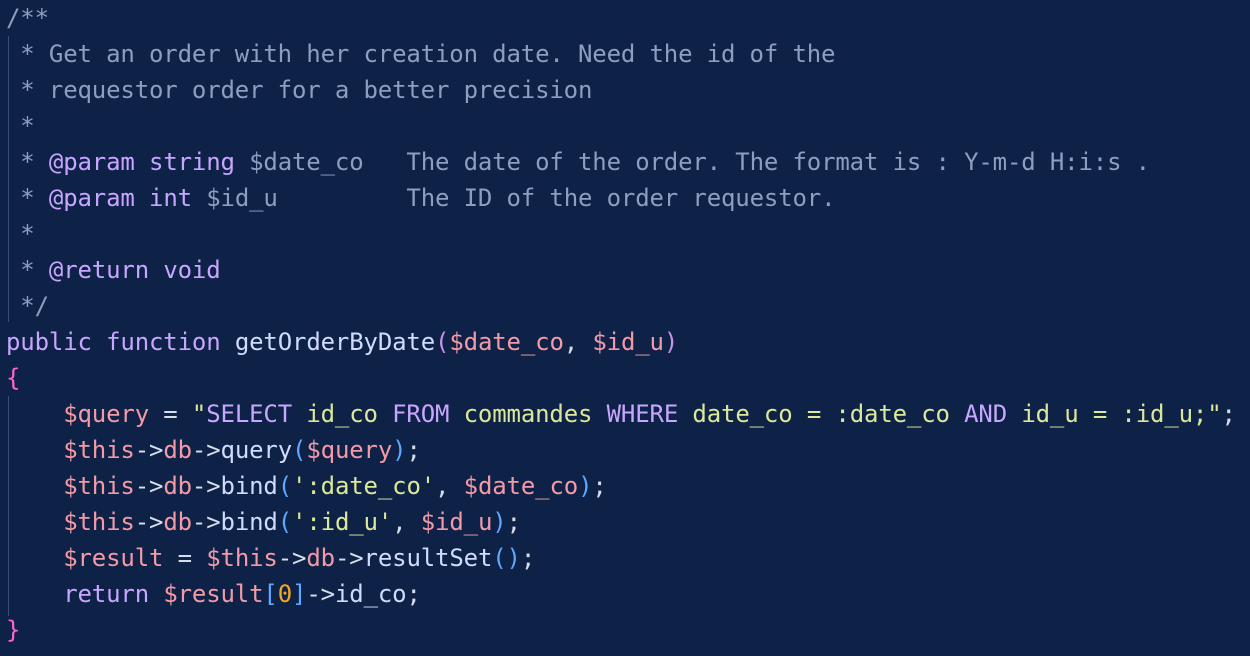 Image resolution: width=1250 pixels, height=656 pixels. I want to click on code-line: $this->db->query($query);, so click(213, 450).